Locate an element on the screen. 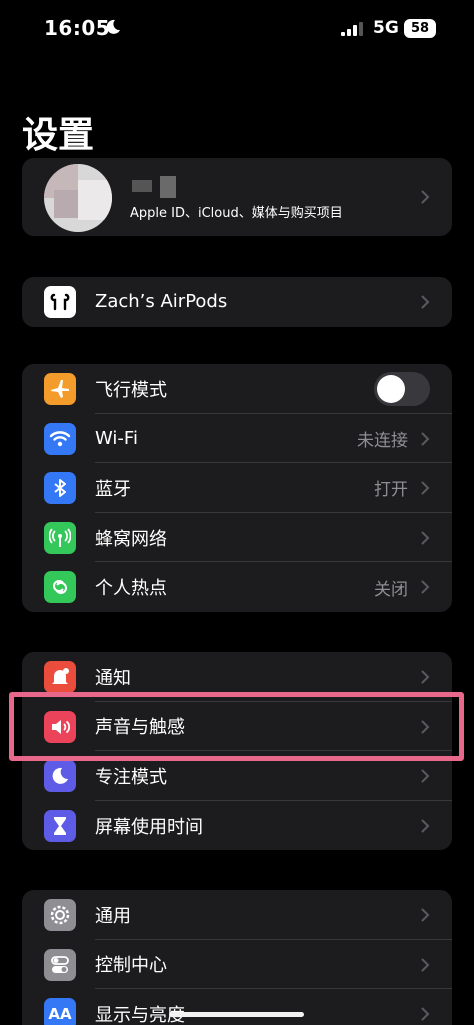 This screenshot has width=474, height=1025. airpods-label: Zach’s AirPods is located at coordinates (161, 302).